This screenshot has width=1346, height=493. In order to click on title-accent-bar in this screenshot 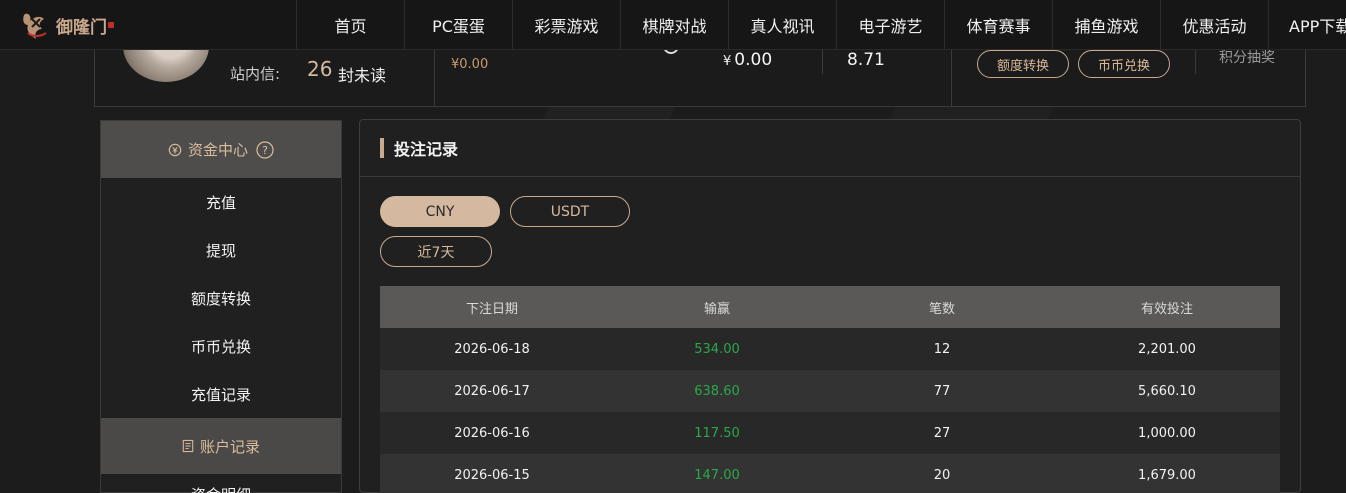, I will do `click(382, 148)`.